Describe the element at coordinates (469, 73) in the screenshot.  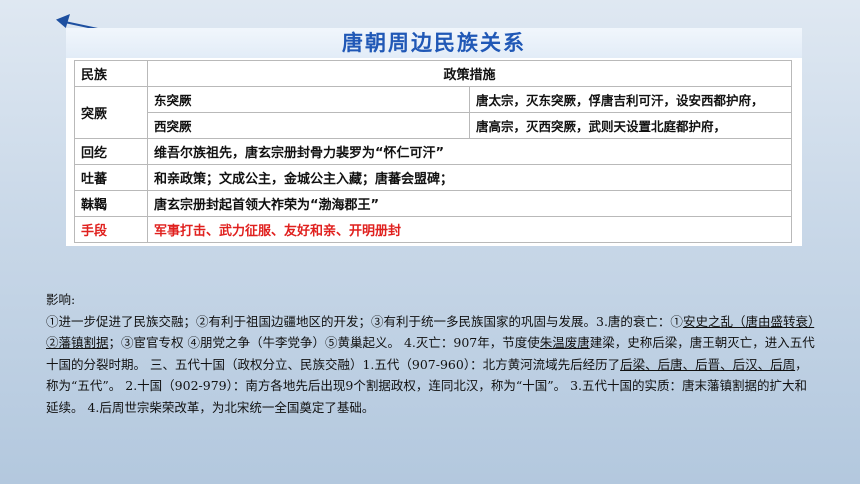
I see `header-policy: 政策措施` at that location.